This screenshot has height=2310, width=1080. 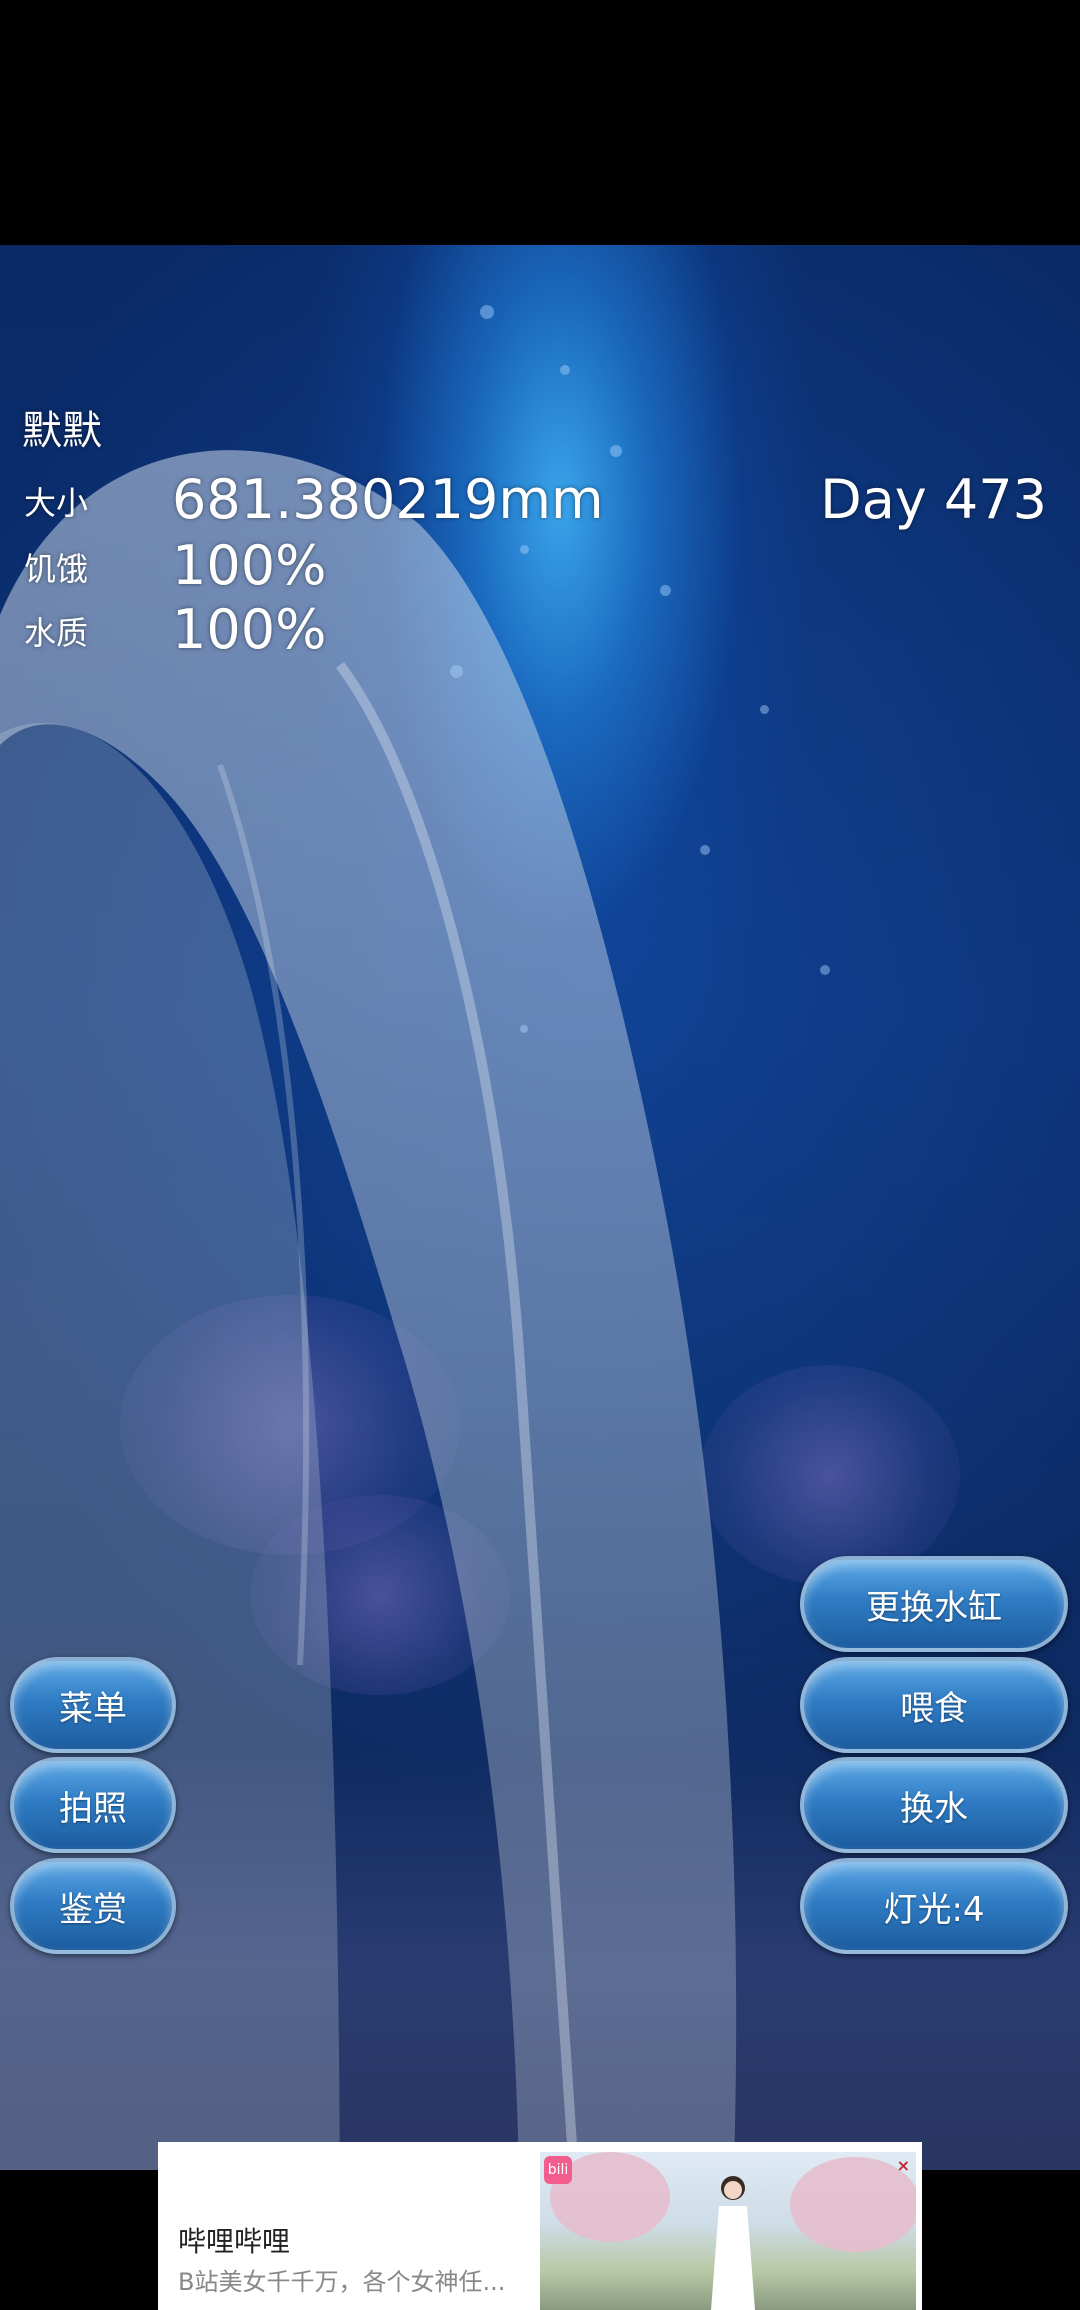 I want to click on status-bar-area, so click(x=540, y=122).